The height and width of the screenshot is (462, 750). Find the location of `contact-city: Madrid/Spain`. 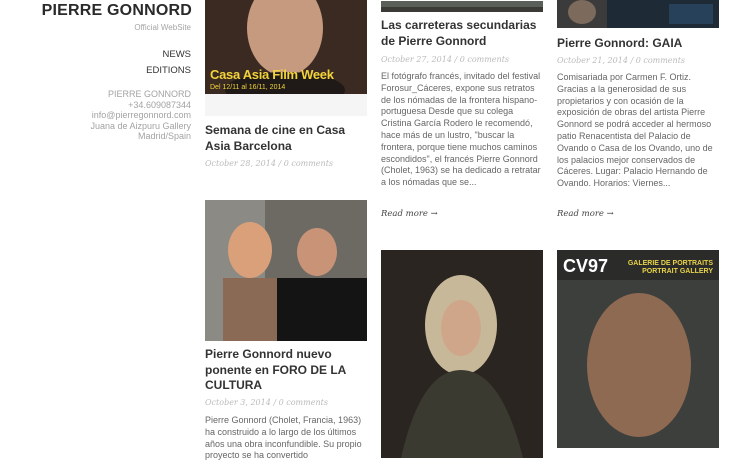

contact-city: Madrid/Spain is located at coordinates (164, 136).